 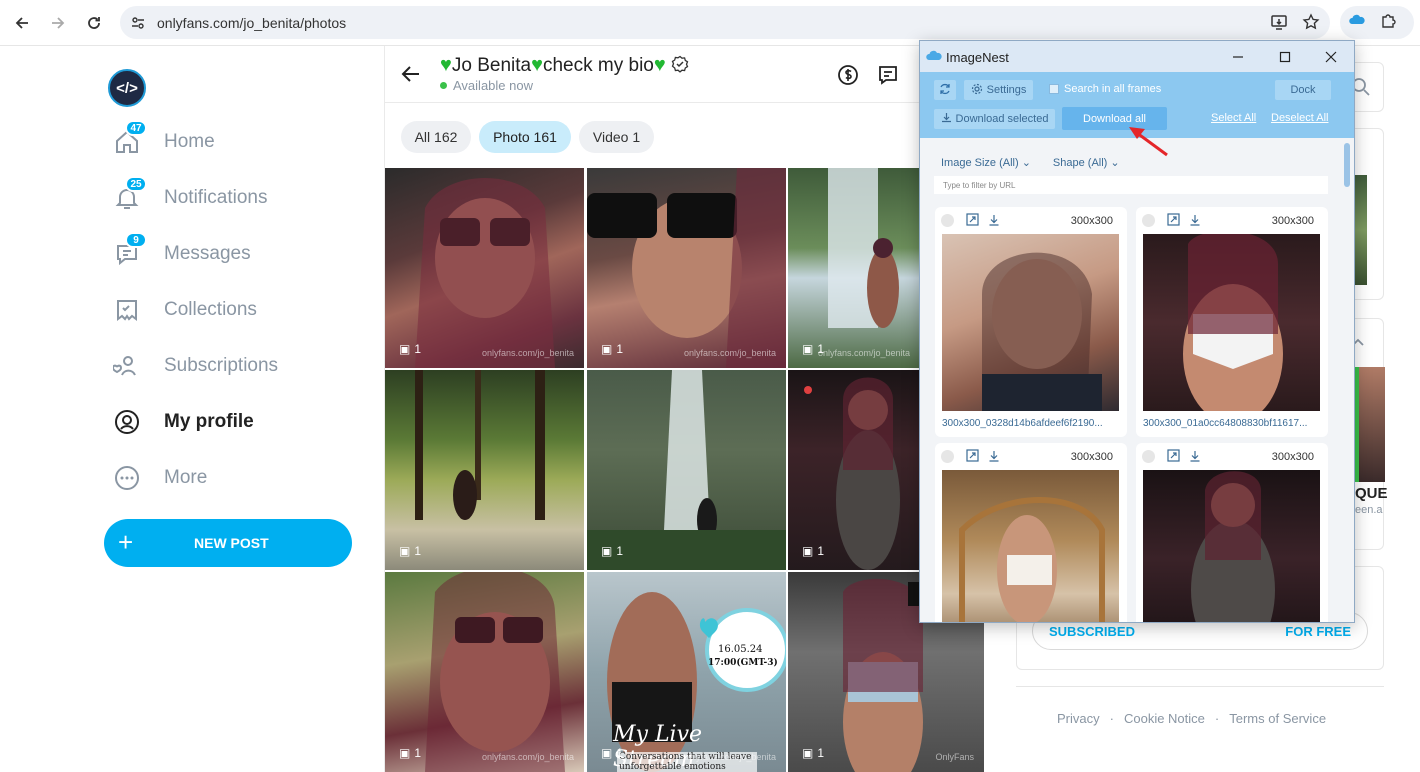 What do you see at coordinates (945, 90) in the screenshot?
I see `refresh-button` at bounding box center [945, 90].